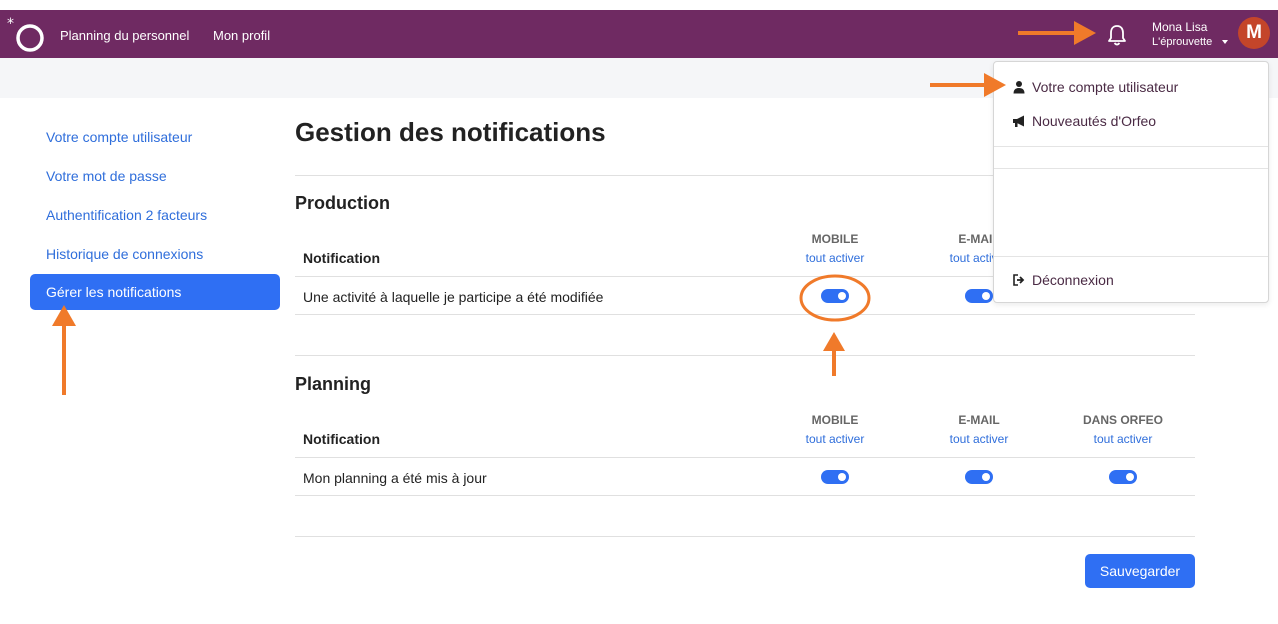  What do you see at coordinates (1019, 280) in the screenshot?
I see `sign-out-icon` at bounding box center [1019, 280].